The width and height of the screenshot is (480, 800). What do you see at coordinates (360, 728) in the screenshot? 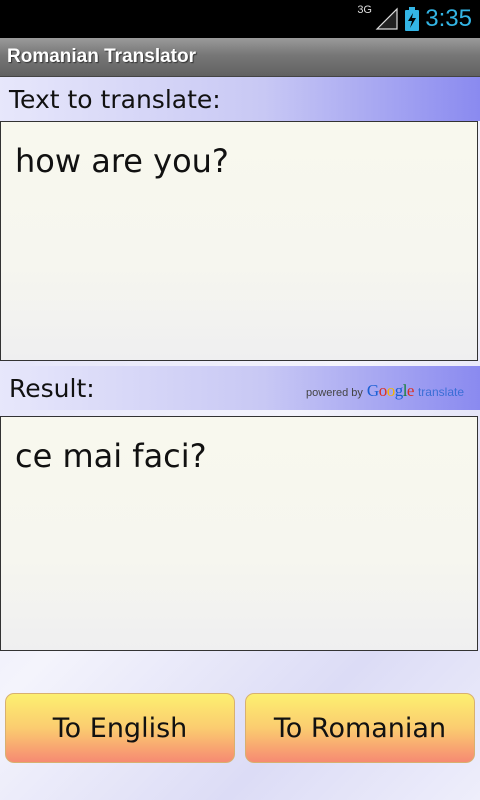
I see `to-romanian-button: To Romanian` at bounding box center [360, 728].